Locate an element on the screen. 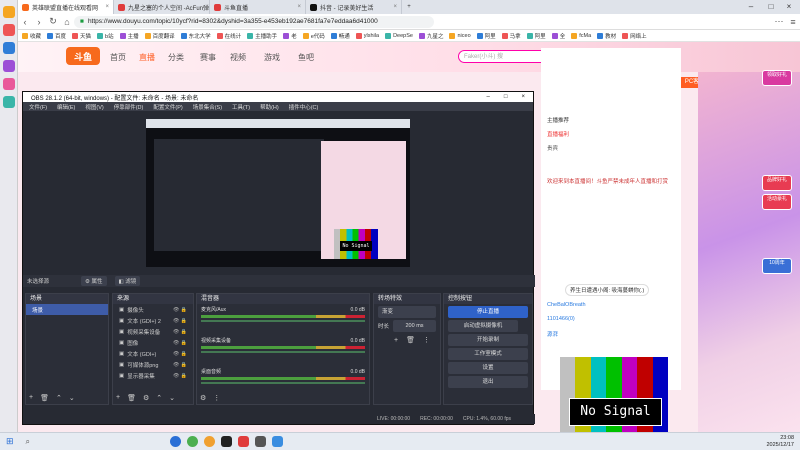 This screenshot has width=800, height=450. exit-button: 退出 is located at coordinates (488, 382).